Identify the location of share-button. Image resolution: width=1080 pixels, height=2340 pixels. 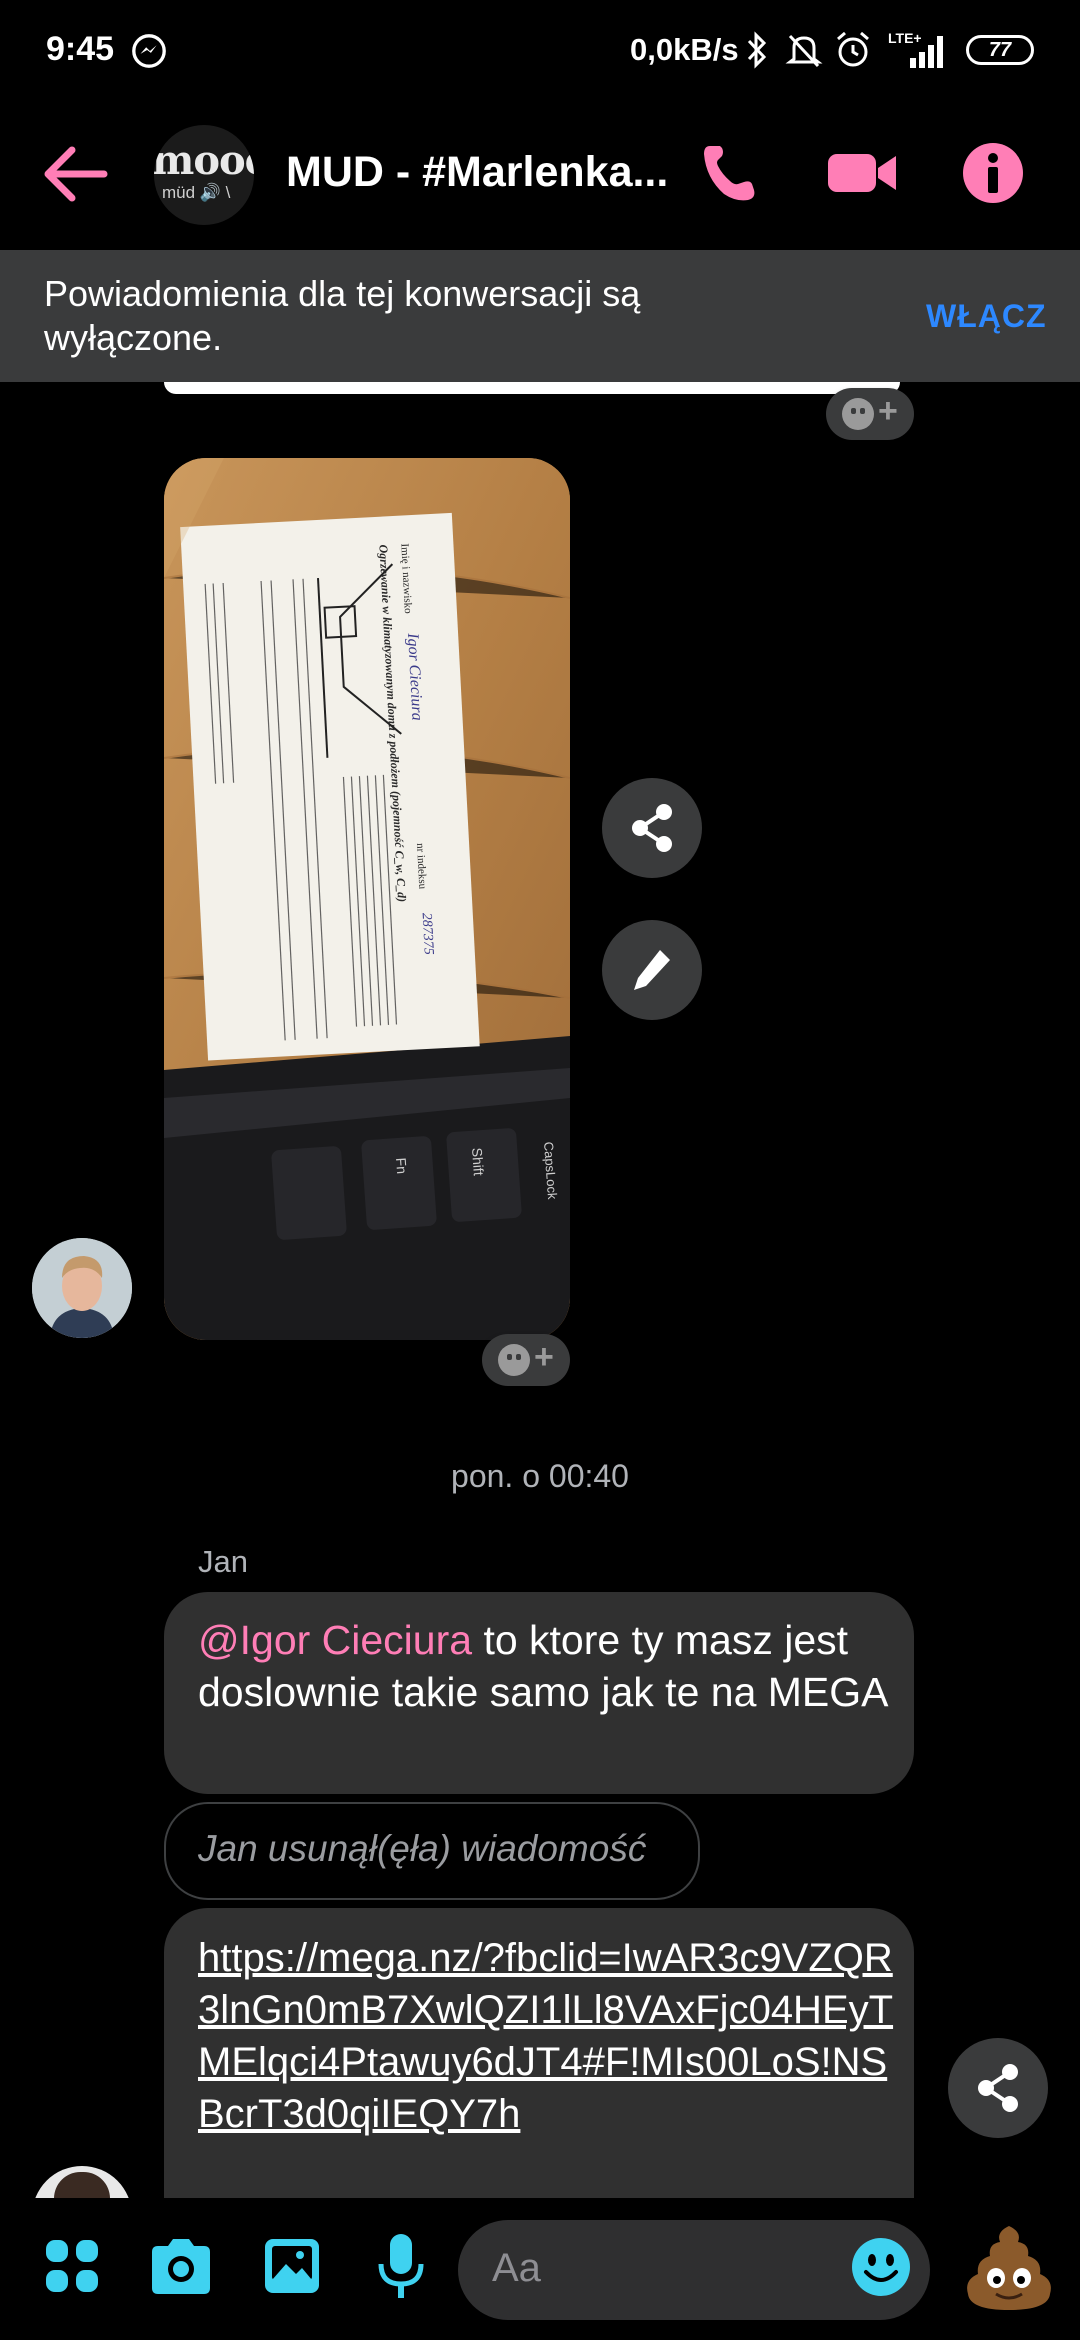
(652, 828).